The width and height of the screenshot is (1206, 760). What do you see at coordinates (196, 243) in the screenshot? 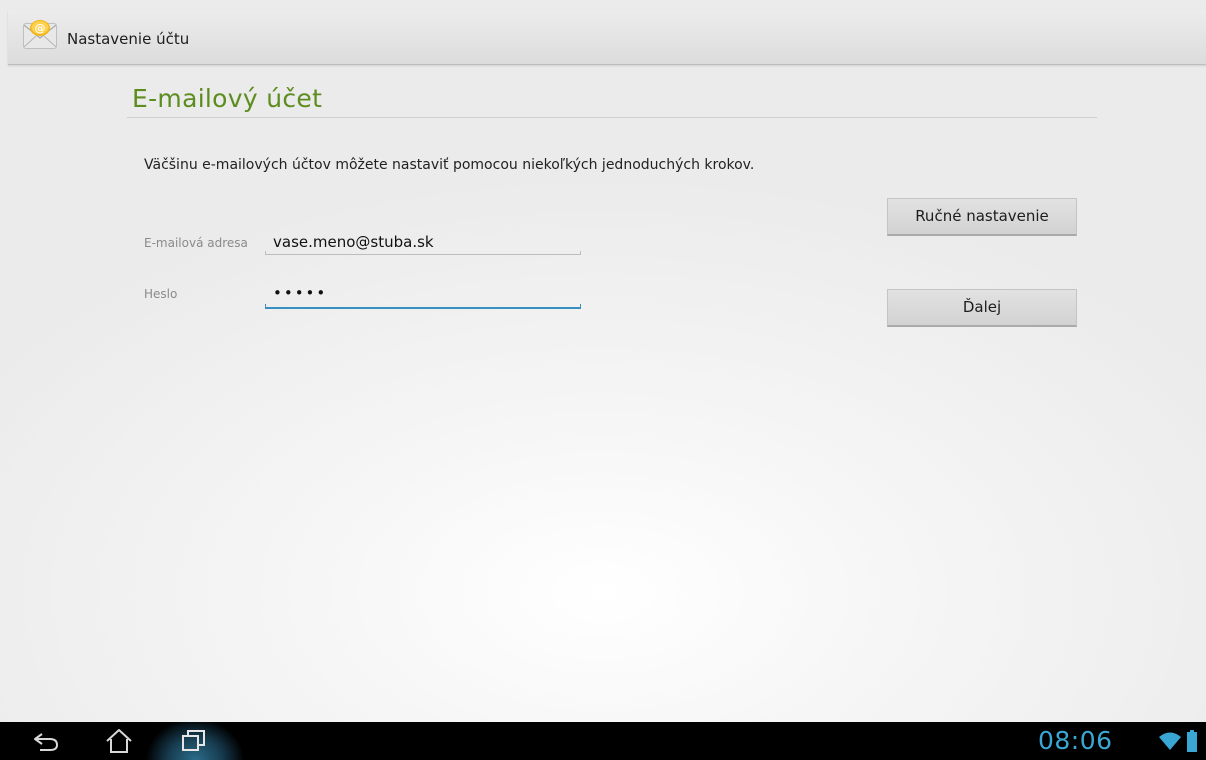
I see `email-label: E-mailová adresa` at bounding box center [196, 243].